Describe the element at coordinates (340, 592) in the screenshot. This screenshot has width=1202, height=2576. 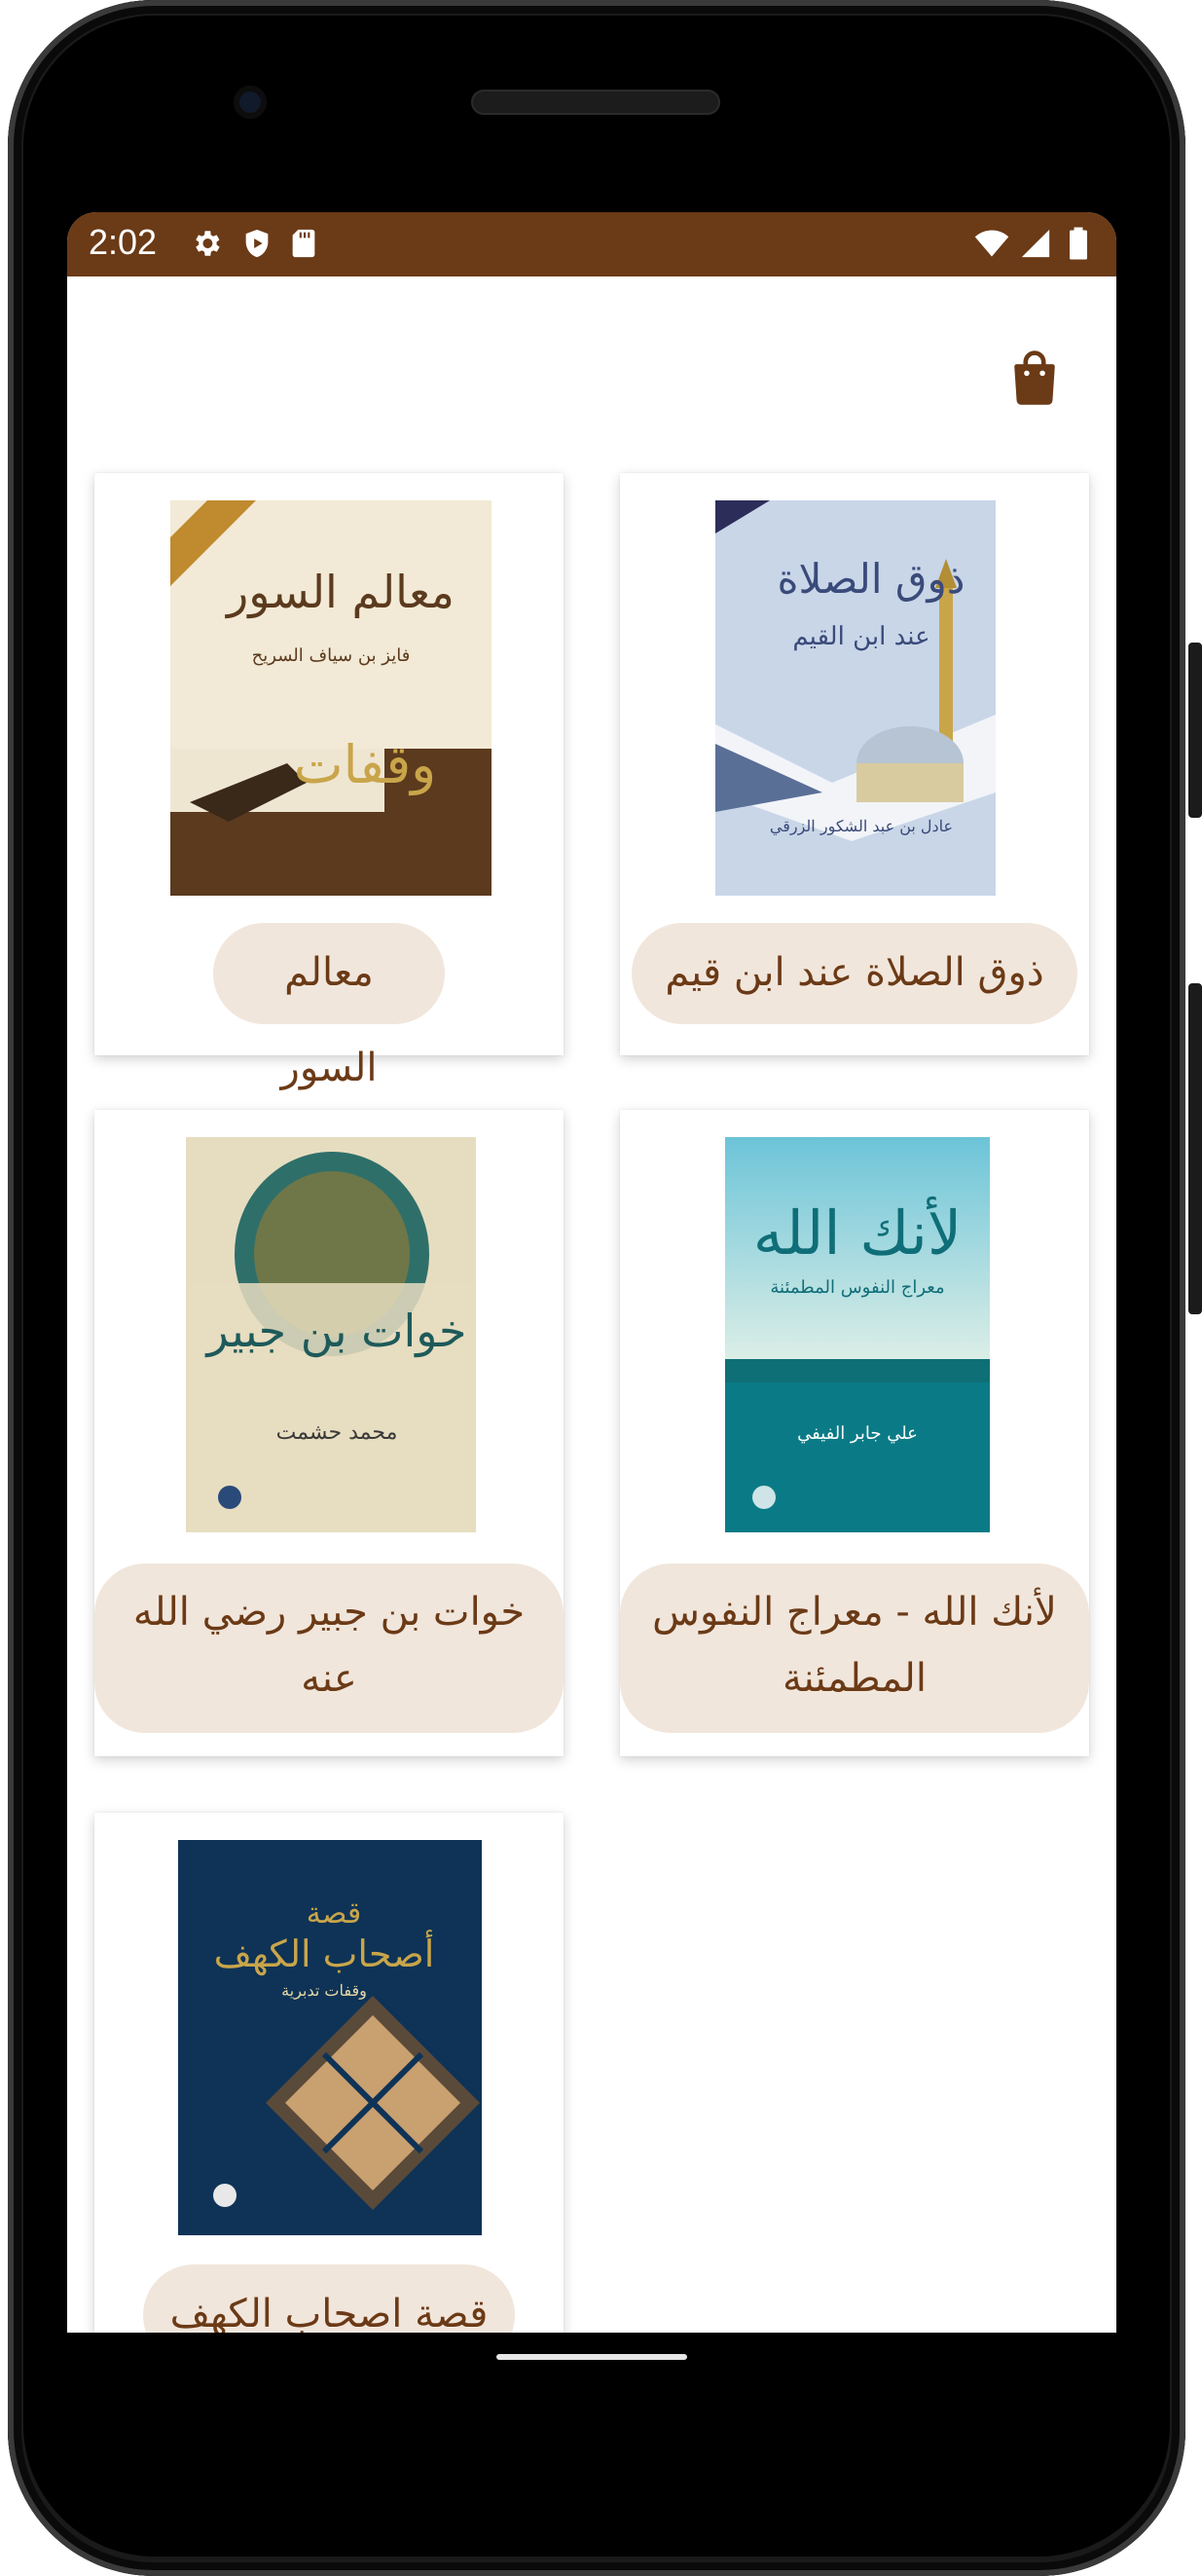
I see `svg-text: معالم السور` at that location.